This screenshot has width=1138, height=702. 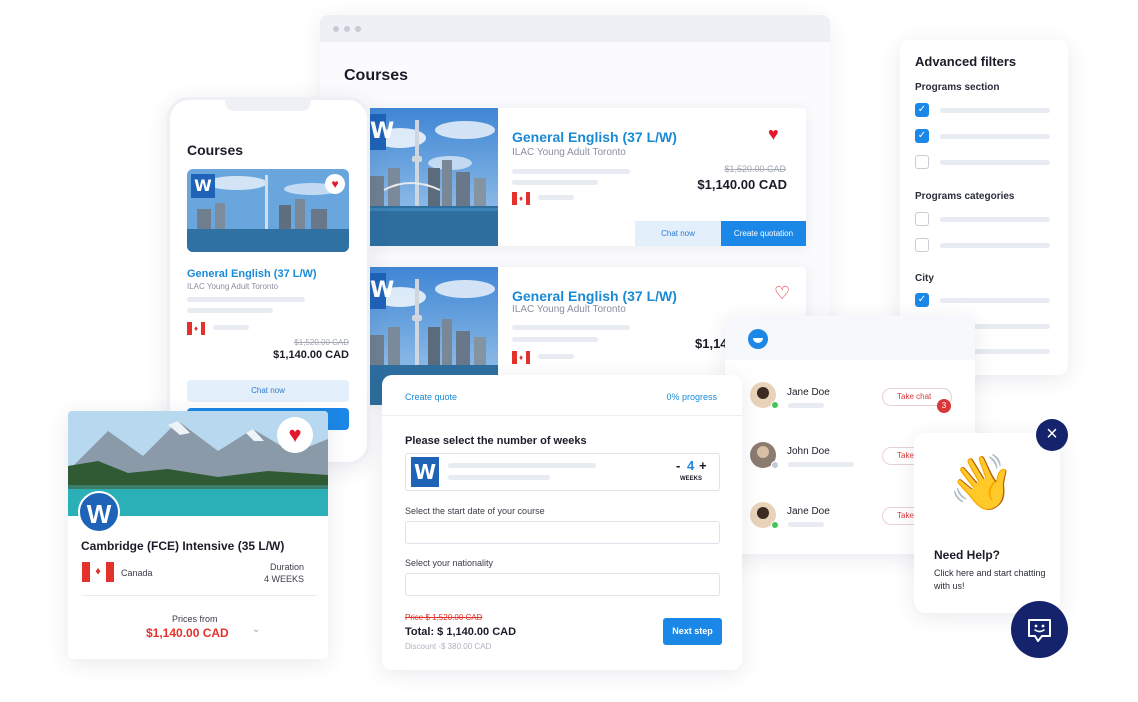 What do you see at coordinates (137, 573) in the screenshot?
I see `country-label: Canada` at bounding box center [137, 573].